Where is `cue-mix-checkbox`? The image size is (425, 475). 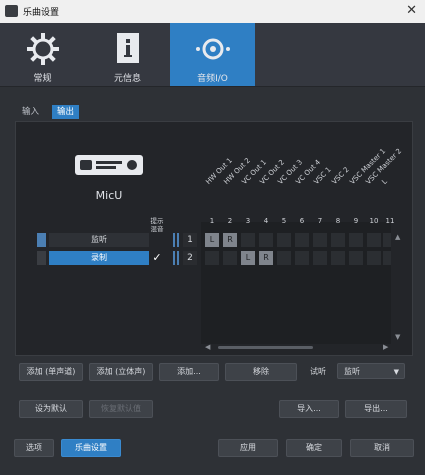 cue-mix-checkbox is located at coordinates (157, 240).